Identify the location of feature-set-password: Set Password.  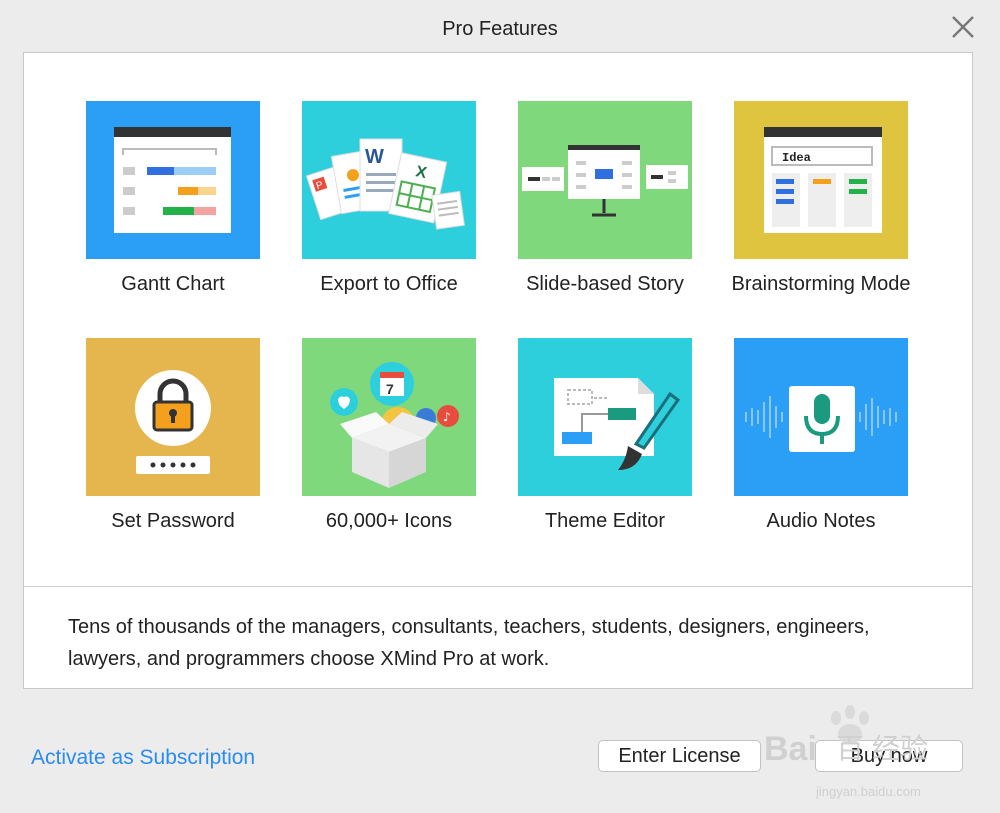
(173, 448).